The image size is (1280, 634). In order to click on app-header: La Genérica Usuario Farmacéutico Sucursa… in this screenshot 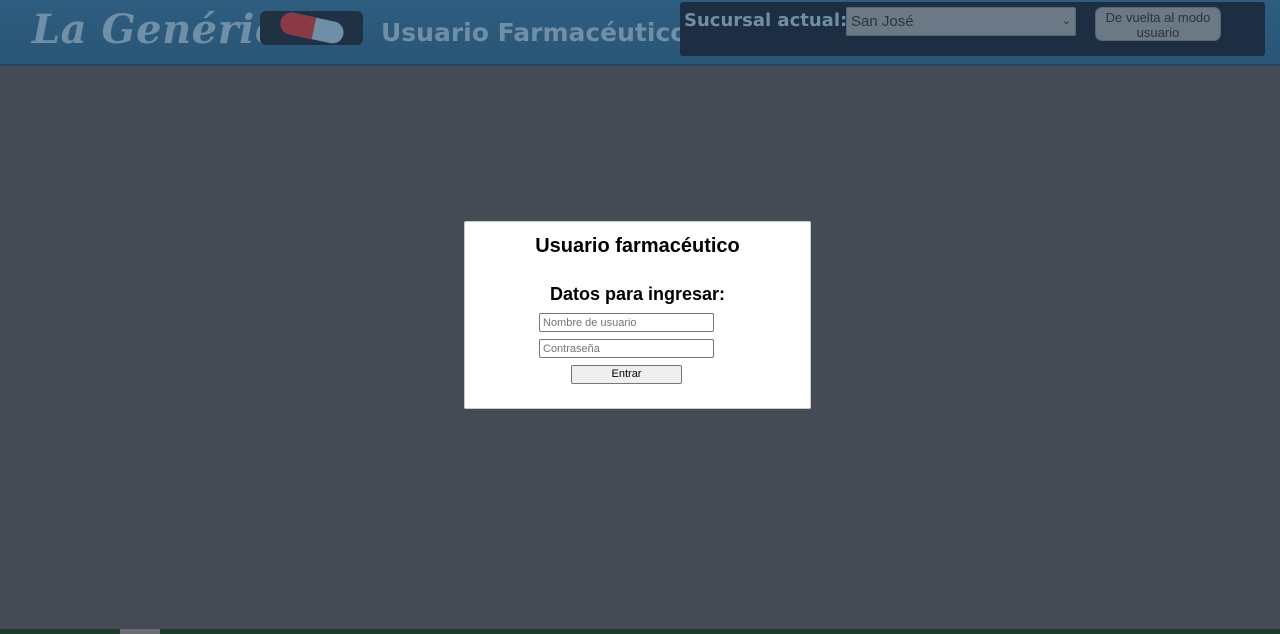, I will do `click(640, 33)`.